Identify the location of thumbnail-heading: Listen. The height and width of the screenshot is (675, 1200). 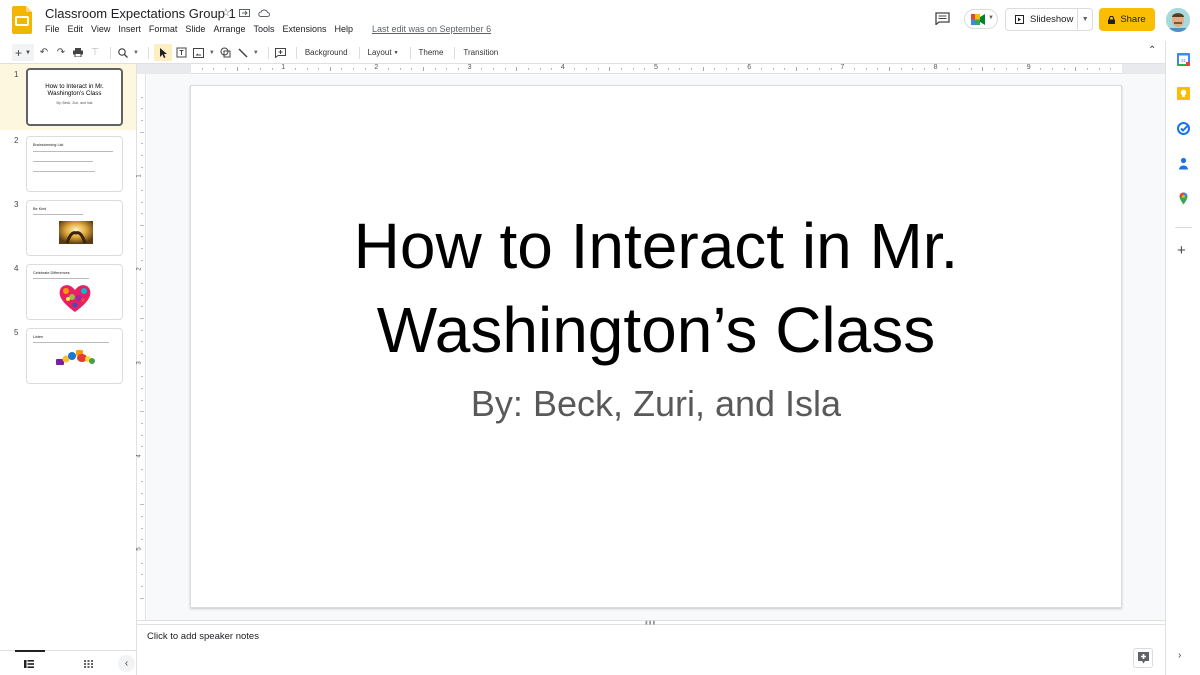
(38, 337).